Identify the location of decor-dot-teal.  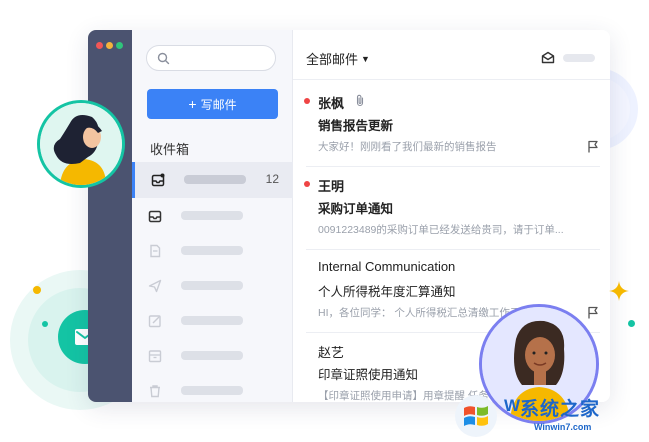
(45, 324).